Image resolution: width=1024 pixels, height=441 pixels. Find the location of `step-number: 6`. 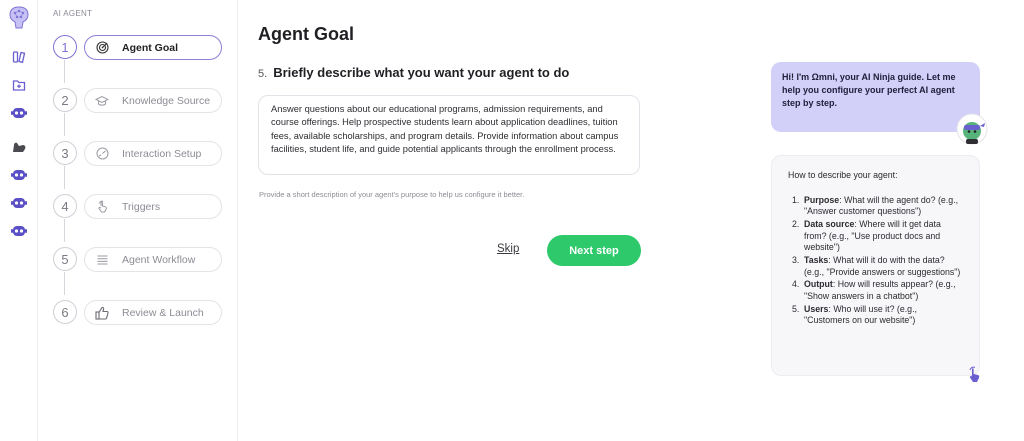

step-number: 6 is located at coordinates (65, 312).